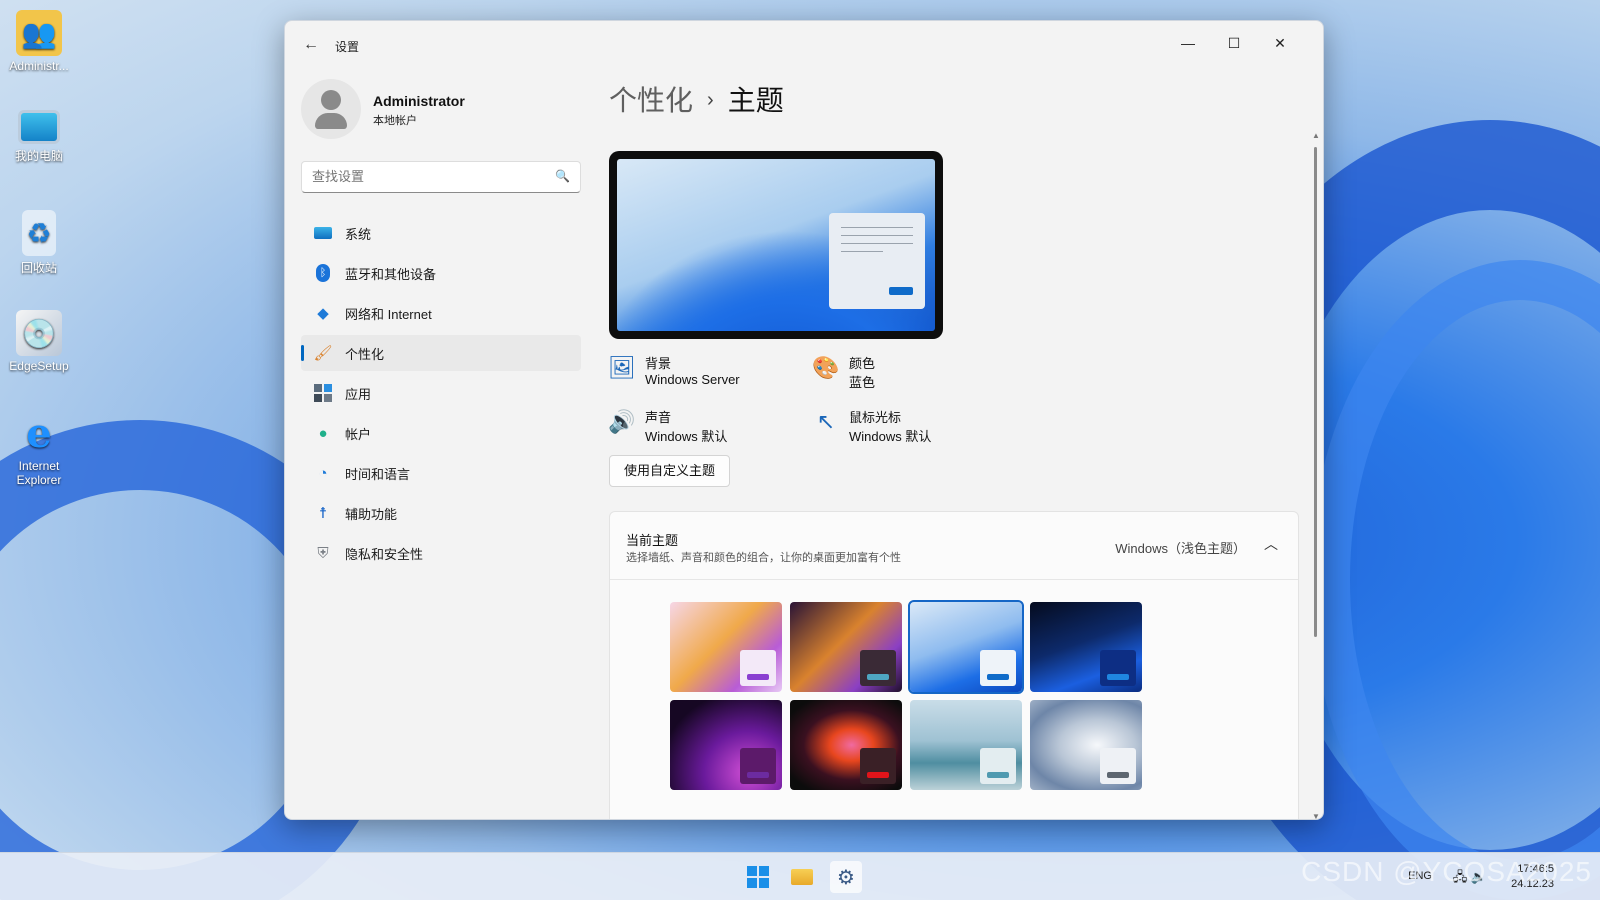  Describe the element at coordinates (875, 417) in the screenshot. I see `cursor-label: 鼠标光标` at that location.